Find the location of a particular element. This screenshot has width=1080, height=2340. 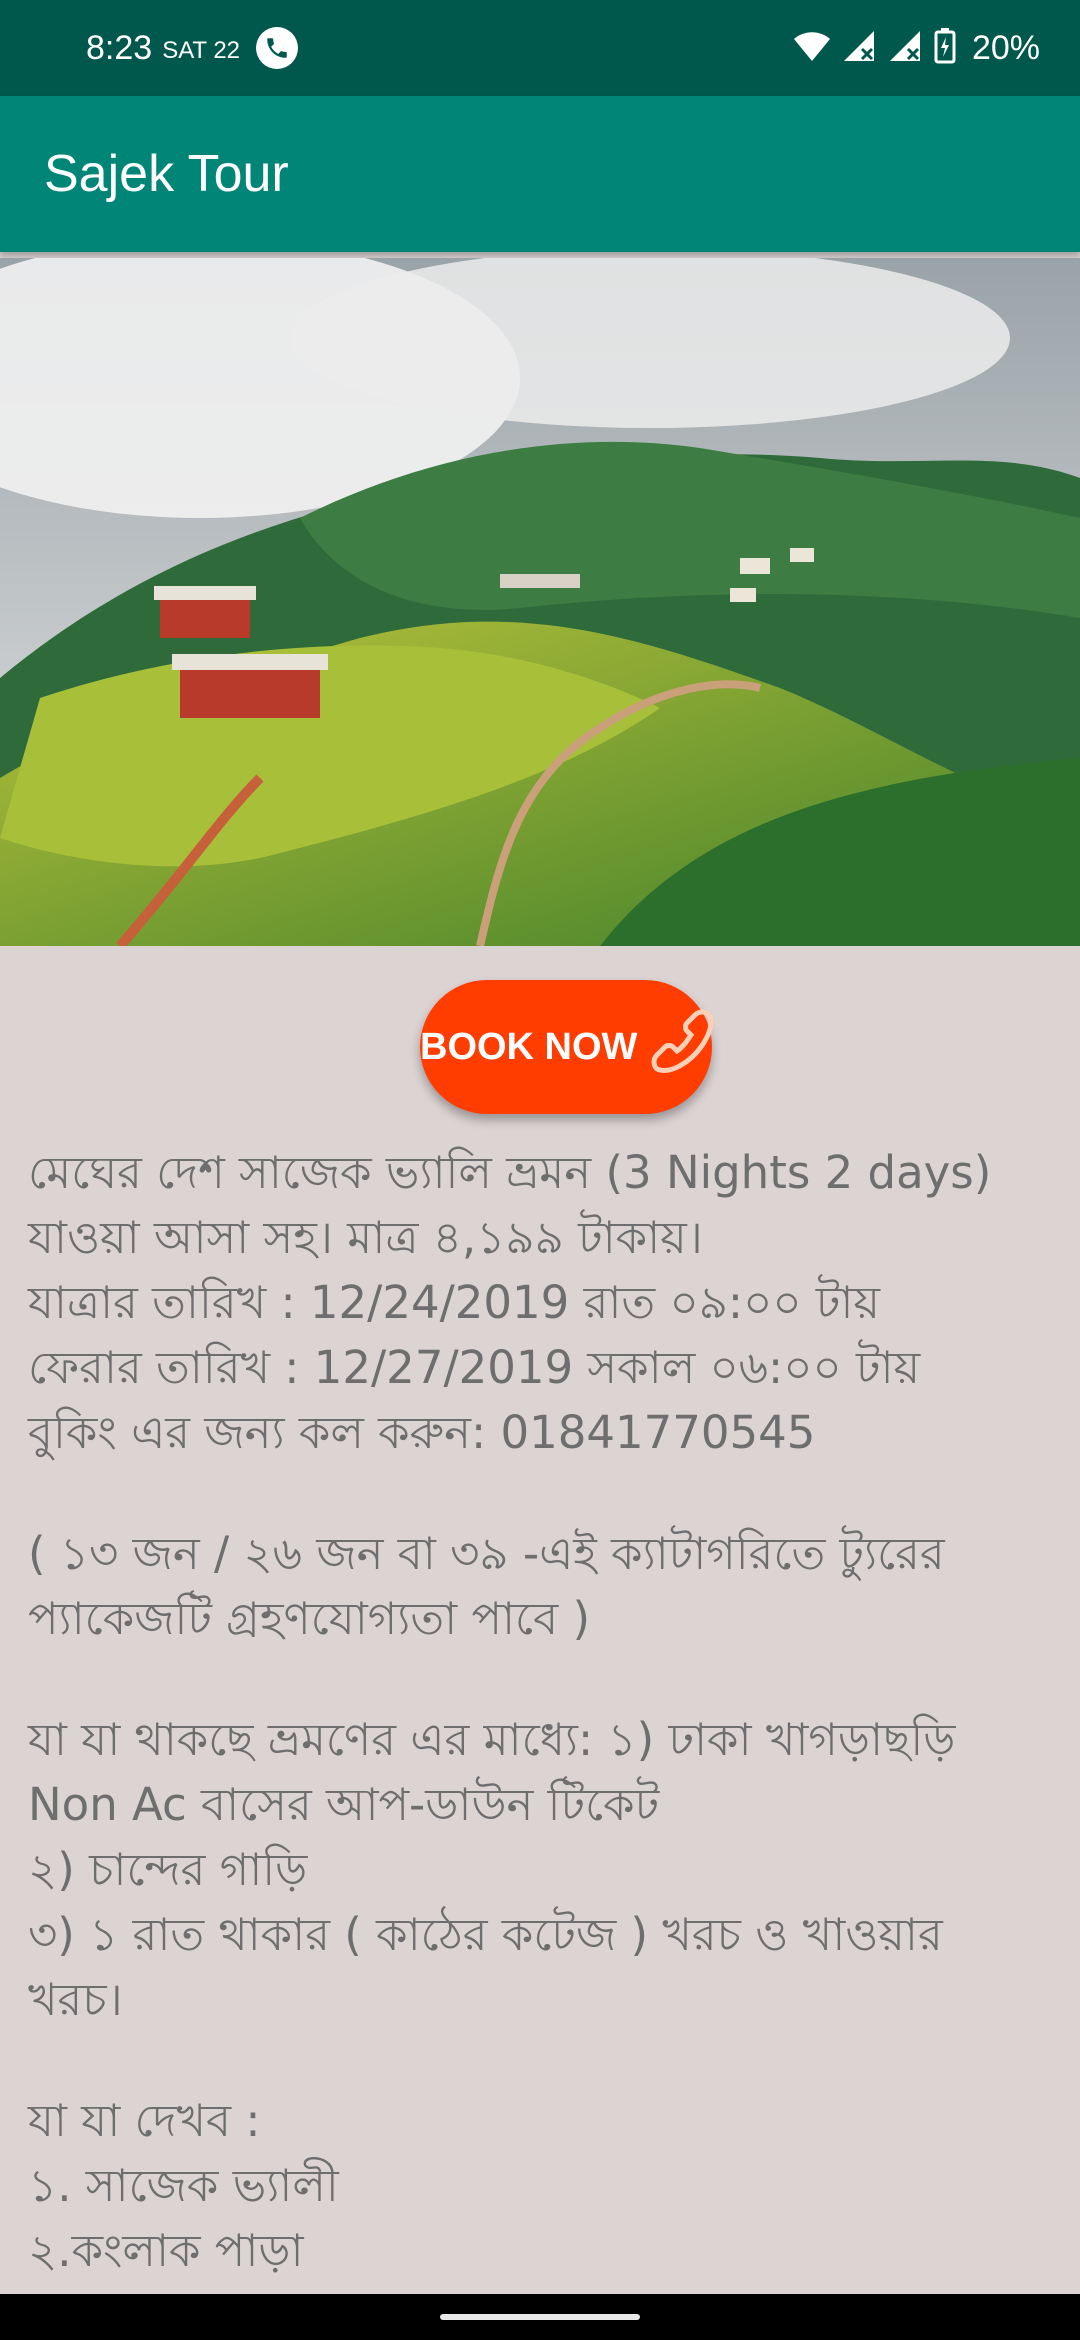

description-line: যাওয়া আসা সহ। মাত্র ৪,১৯৯ টাকায়। is located at coordinates (365, 1237).